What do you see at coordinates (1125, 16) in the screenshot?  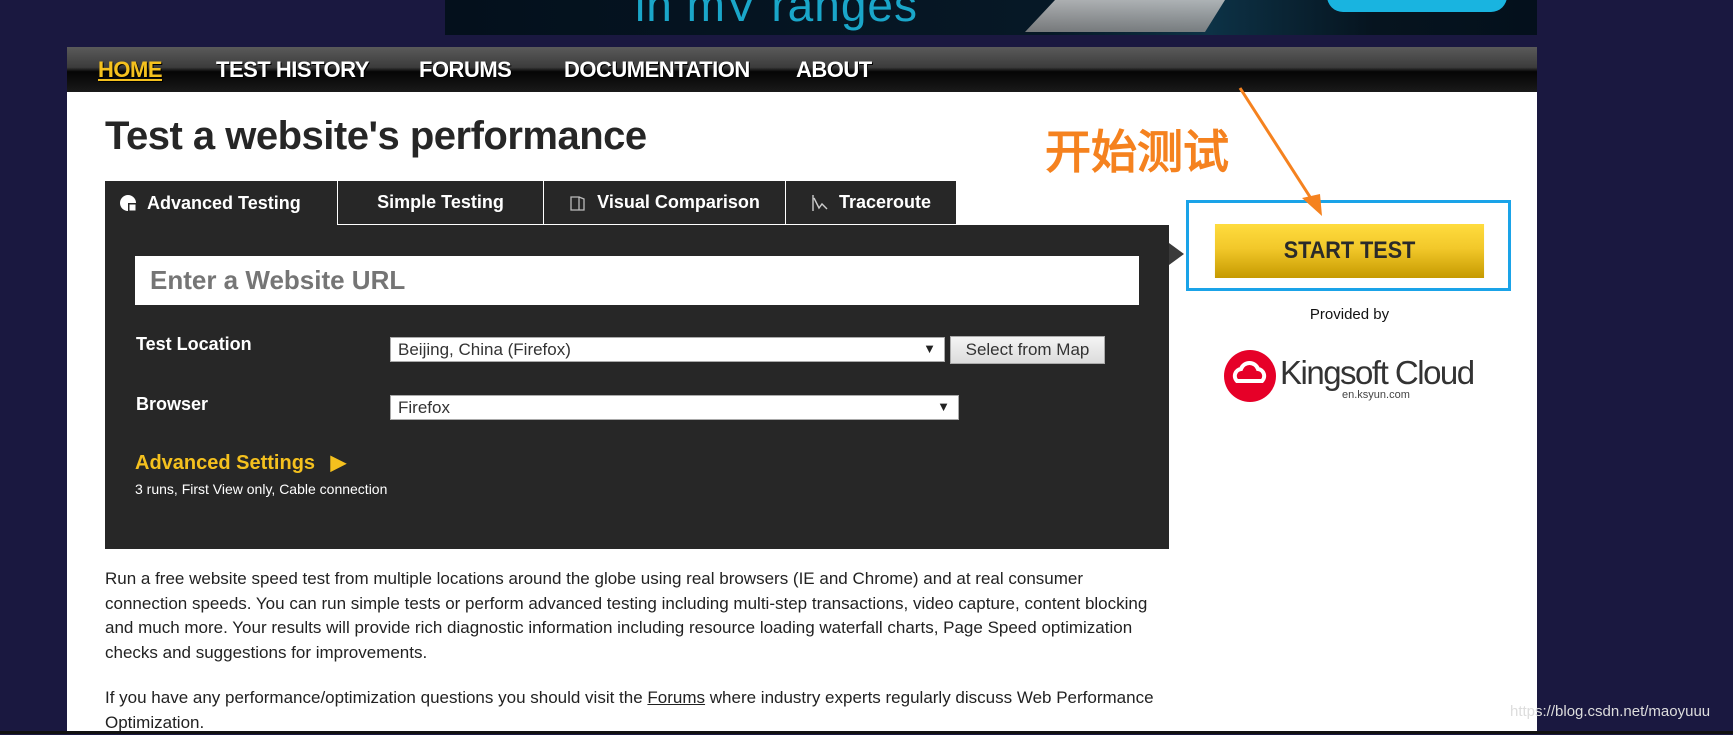 I see `banner-image` at bounding box center [1125, 16].